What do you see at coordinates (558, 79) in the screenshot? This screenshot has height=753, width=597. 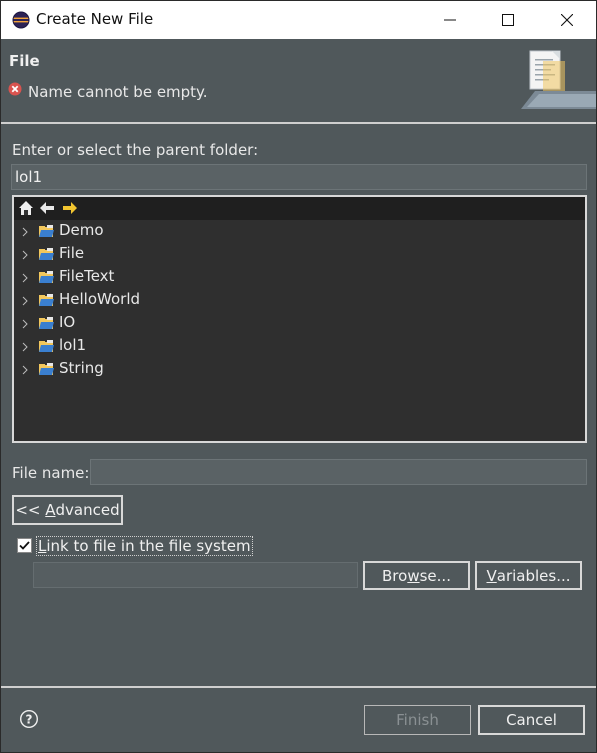 I see `new-file-wizard-icon` at bounding box center [558, 79].